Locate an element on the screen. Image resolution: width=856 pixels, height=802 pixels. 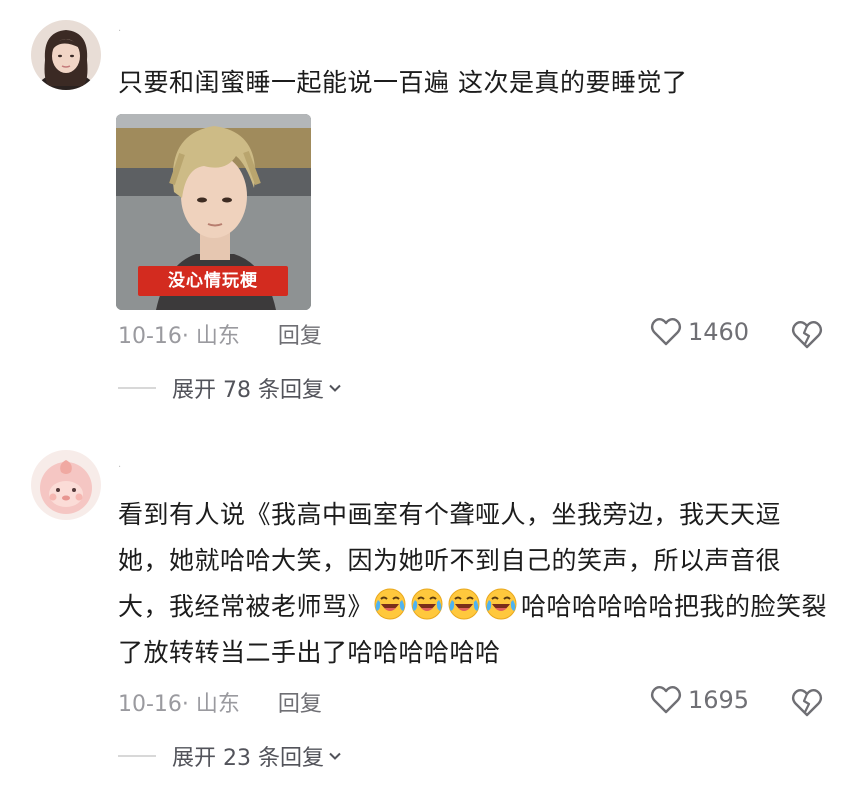
expand-replies-label: 展开 78 条回复 is located at coordinates (248, 390).